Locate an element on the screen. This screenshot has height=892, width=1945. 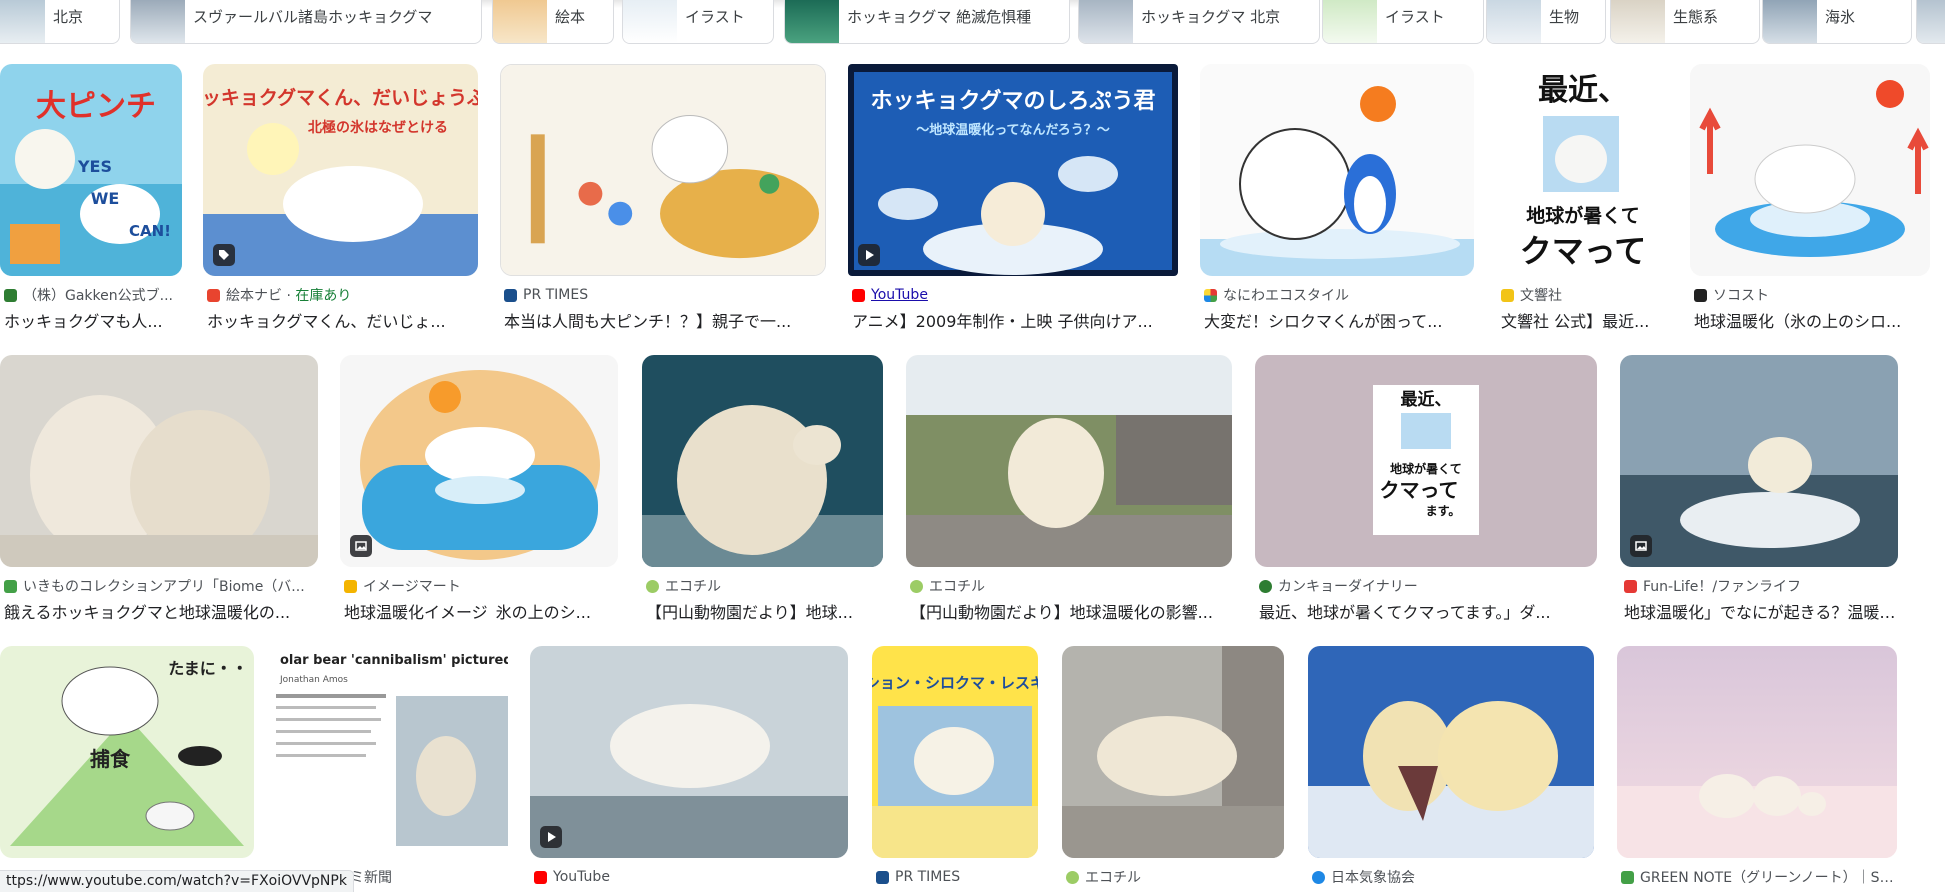
result-source: イメージマート is located at coordinates (483, 586).